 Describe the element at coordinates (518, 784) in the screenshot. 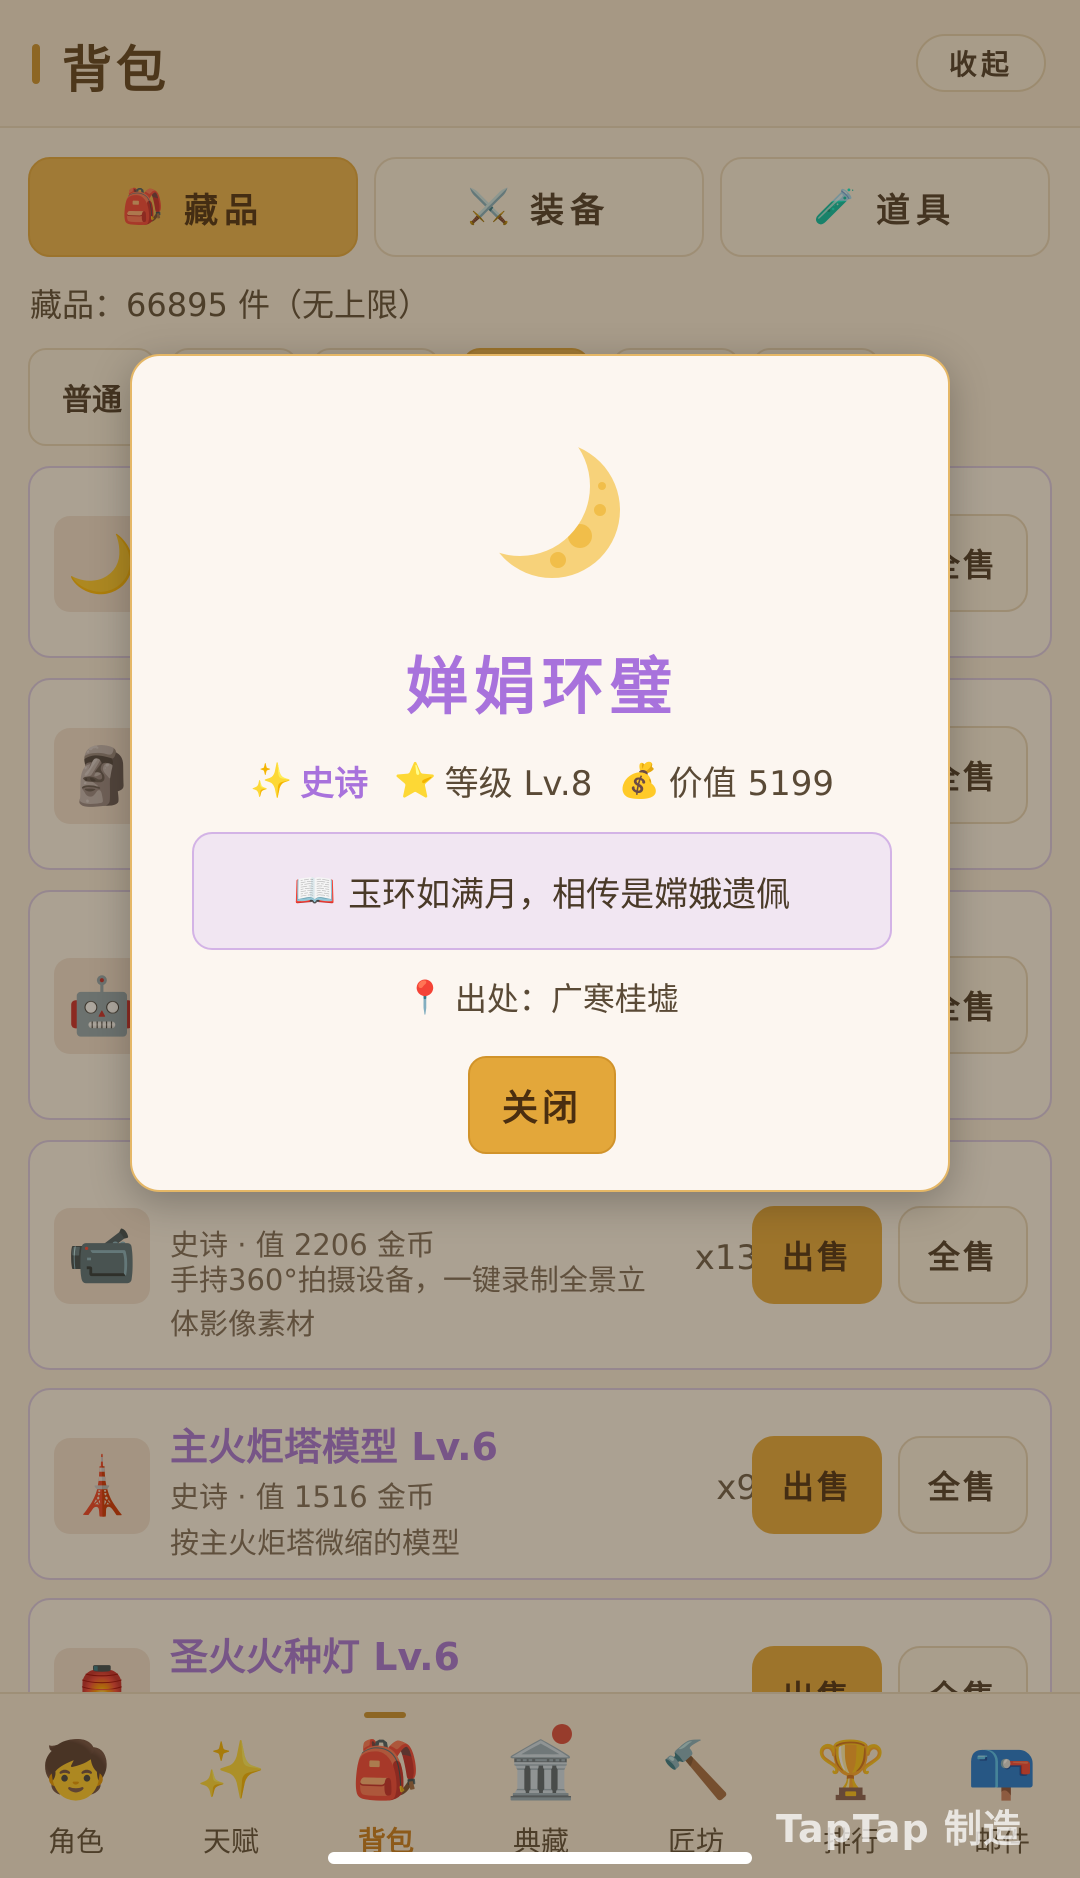

I see `level-label: 等级 Lv.8` at that location.